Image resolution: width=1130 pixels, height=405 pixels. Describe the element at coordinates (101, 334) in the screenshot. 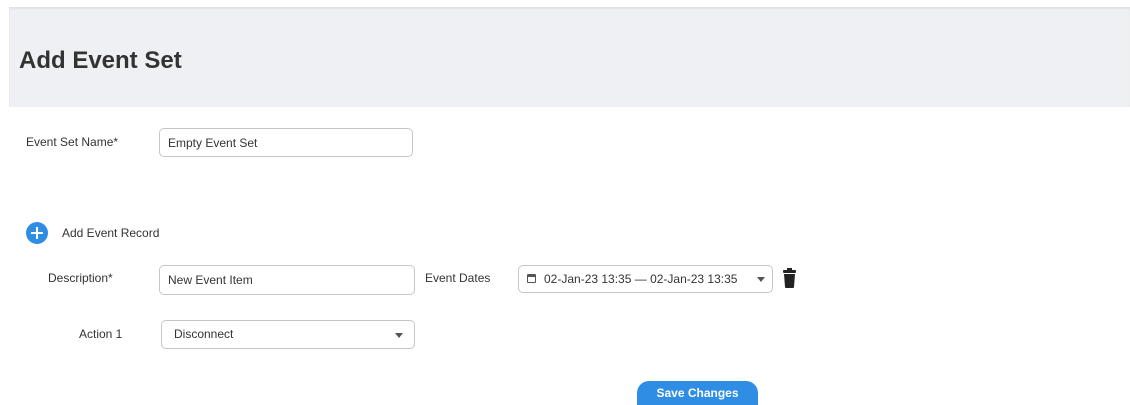

I see `action-1-label: Action 1` at that location.